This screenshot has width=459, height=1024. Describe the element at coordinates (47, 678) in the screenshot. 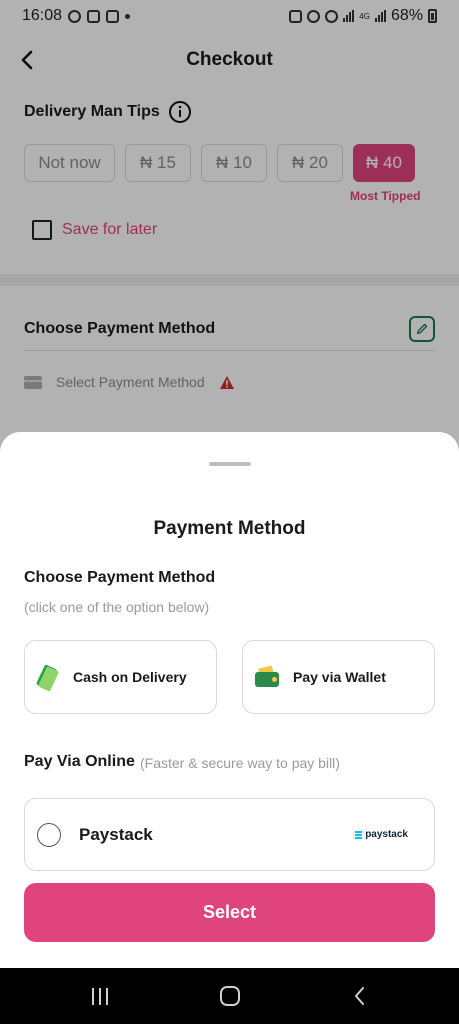

I see `cash-icon` at that location.